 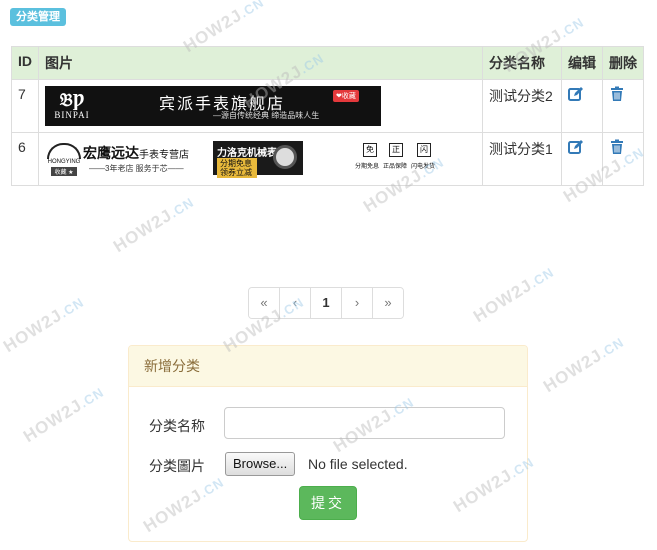 I want to click on page-first-button: «, so click(x=264, y=303).